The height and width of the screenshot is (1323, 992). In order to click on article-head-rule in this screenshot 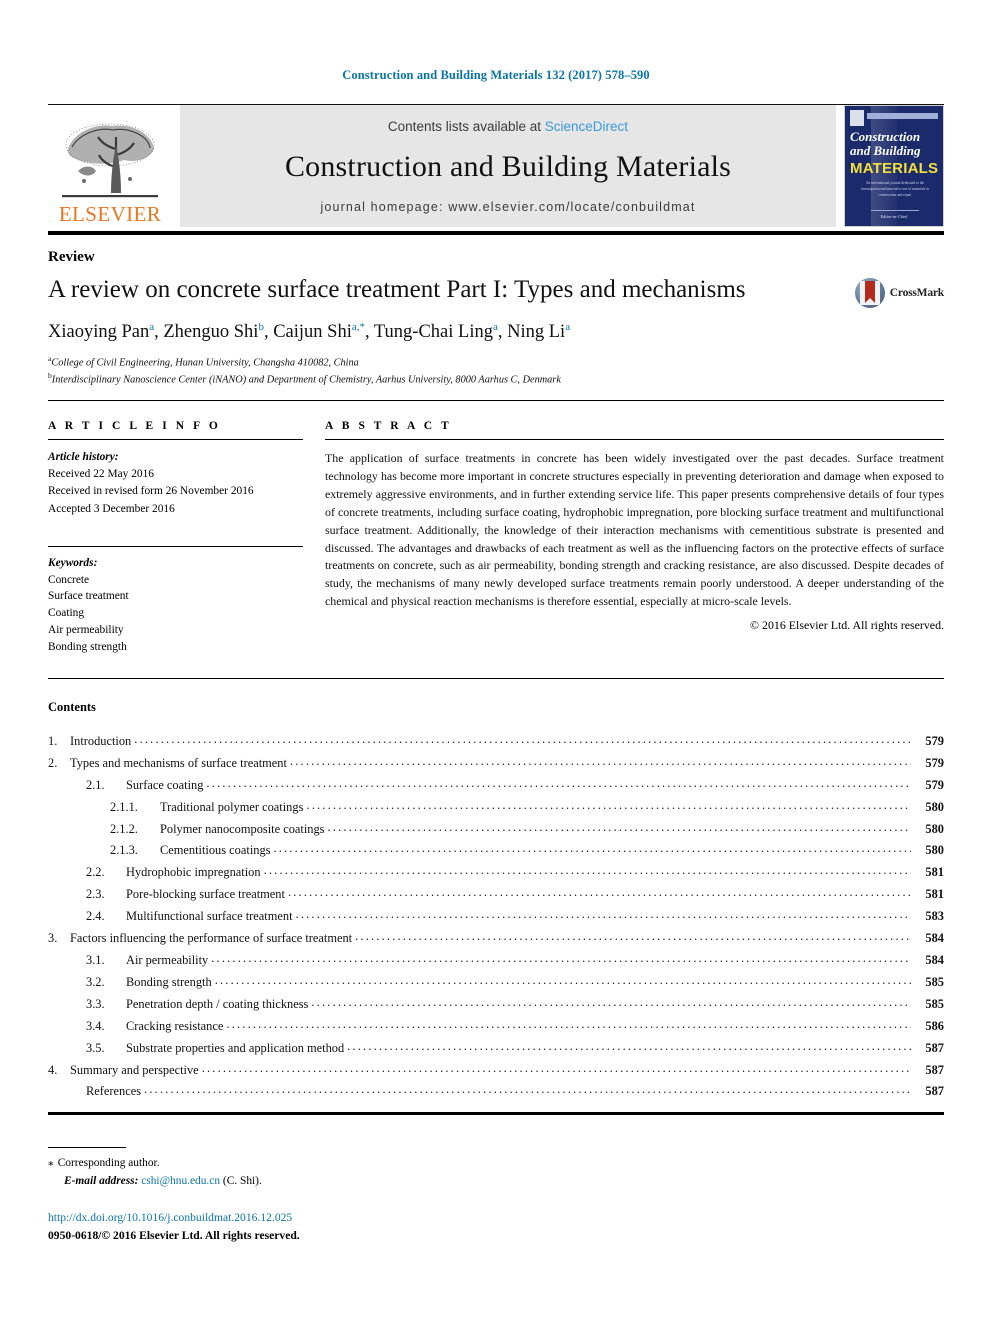, I will do `click(496, 401)`.